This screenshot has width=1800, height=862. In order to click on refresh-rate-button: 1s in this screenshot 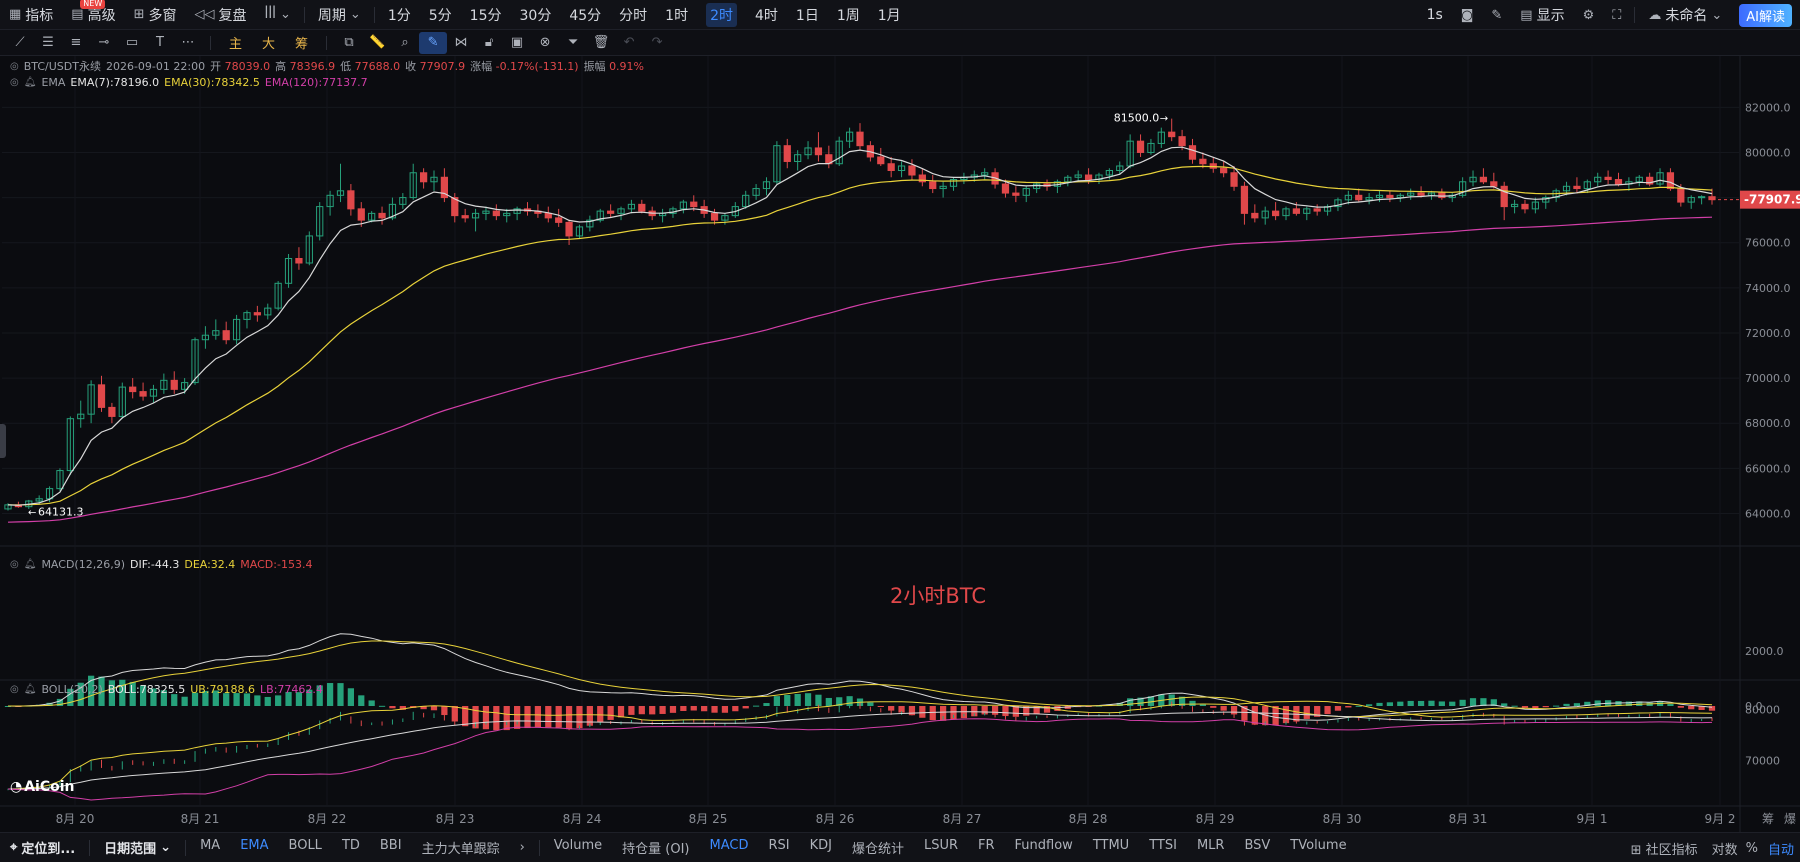, I will do `click(1435, 15)`.